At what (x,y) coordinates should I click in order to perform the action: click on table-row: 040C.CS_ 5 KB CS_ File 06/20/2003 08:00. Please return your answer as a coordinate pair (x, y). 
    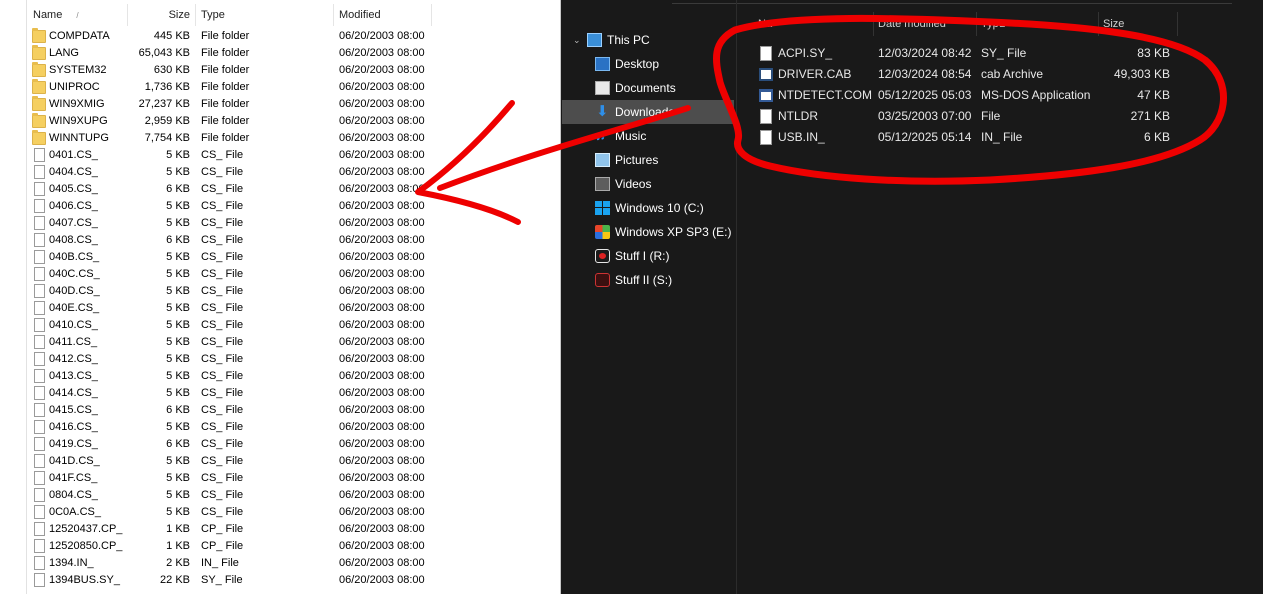
    Looking at the image, I should click on (294, 274).